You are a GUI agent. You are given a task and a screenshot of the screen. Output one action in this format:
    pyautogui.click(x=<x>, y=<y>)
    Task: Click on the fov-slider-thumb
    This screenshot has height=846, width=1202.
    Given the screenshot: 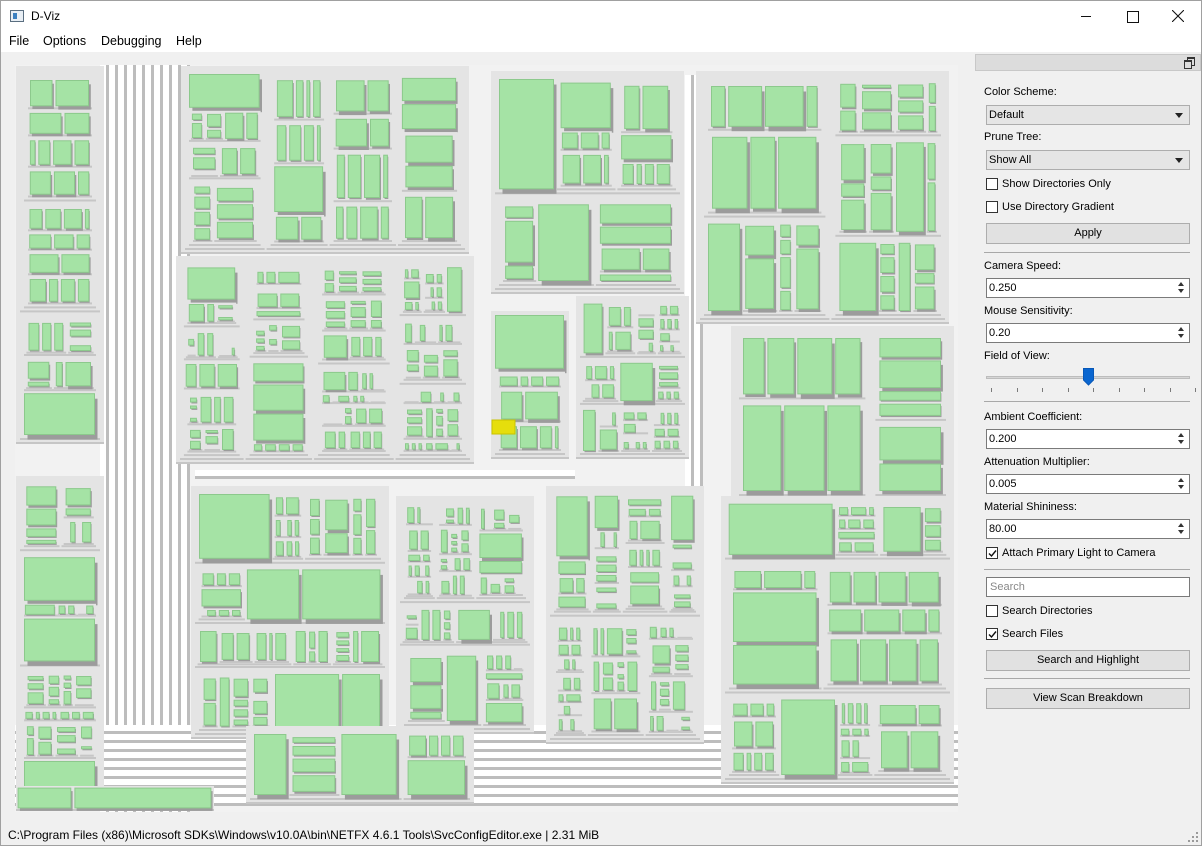 What is the action you would take?
    pyautogui.click(x=1088, y=377)
    